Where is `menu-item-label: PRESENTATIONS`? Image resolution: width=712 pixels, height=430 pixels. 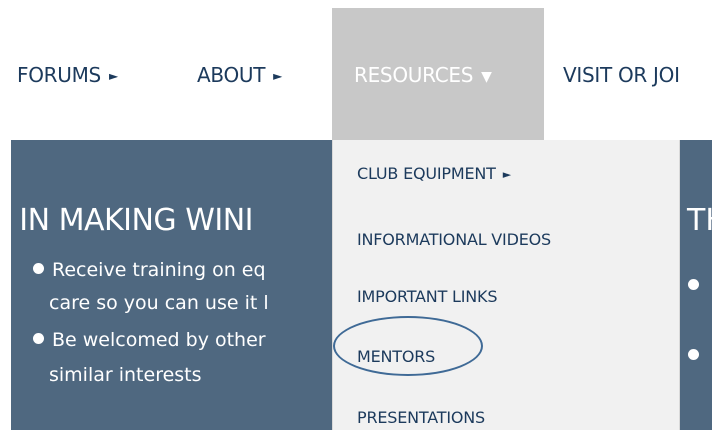 menu-item-label: PRESENTATIONS is located at coordinates (421, 417).